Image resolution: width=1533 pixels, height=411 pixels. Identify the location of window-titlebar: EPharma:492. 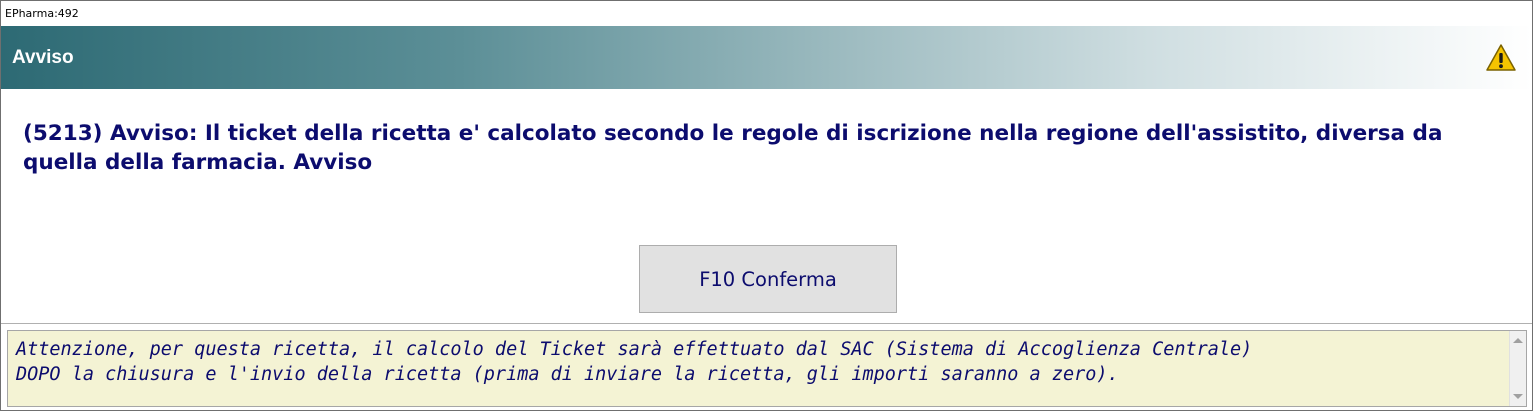
(766, 13).